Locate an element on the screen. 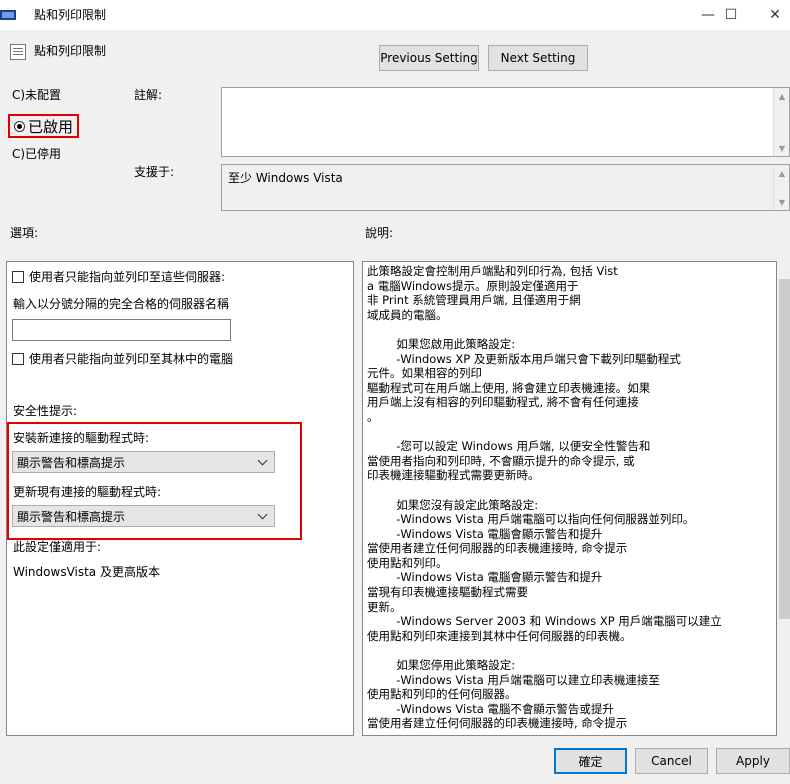 The width and height of the screenshot is (790, 784). checkbox-only-these-servers-label: 使用者只能指向並列印至這些伺服器: is located at coordinates (127, 277).